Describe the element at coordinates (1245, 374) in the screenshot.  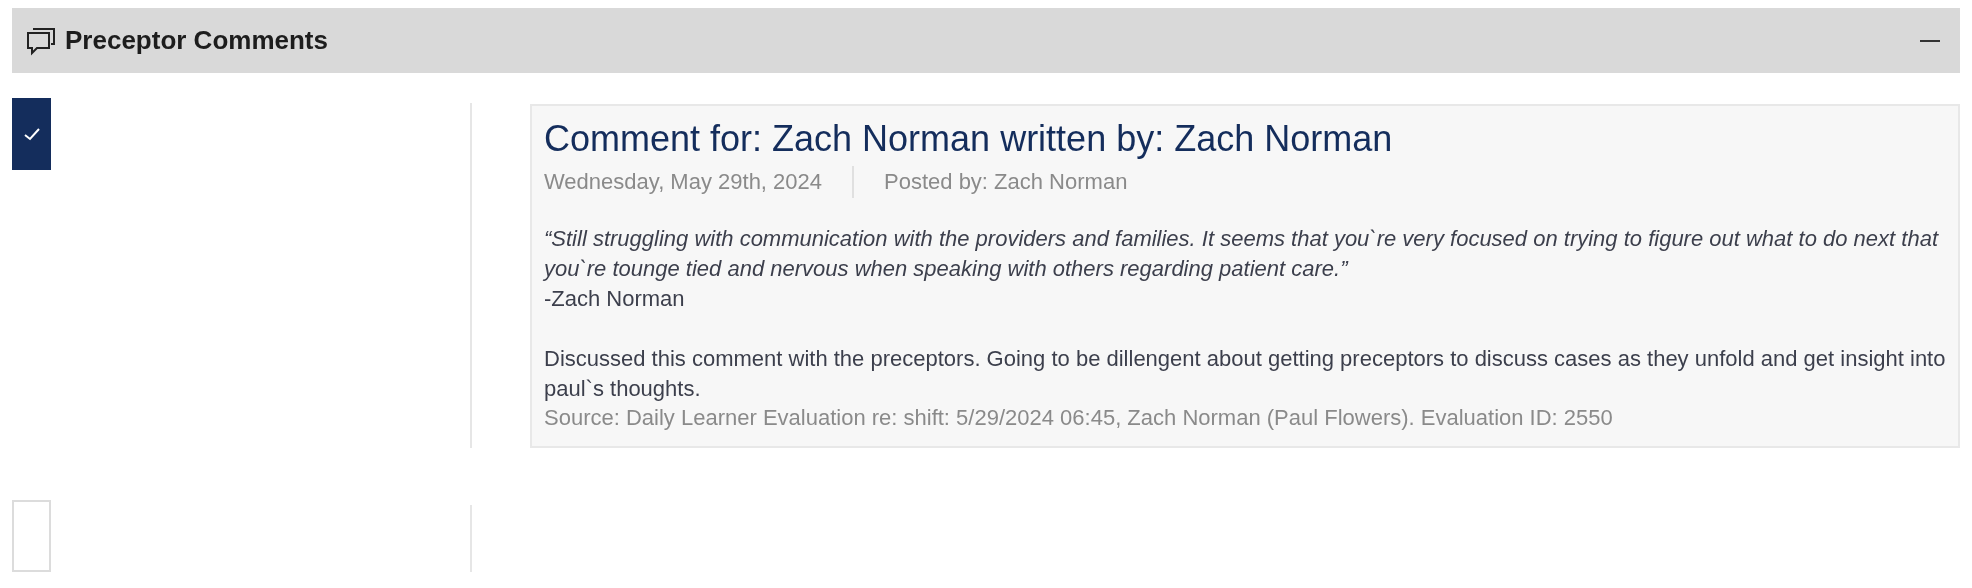
I see `comment-note: Discussed this comment with the preceptors. Going to be dillengent about getting preceptors to discuss cases as they unfold and get insight into paul`s thoughts.` at that location.